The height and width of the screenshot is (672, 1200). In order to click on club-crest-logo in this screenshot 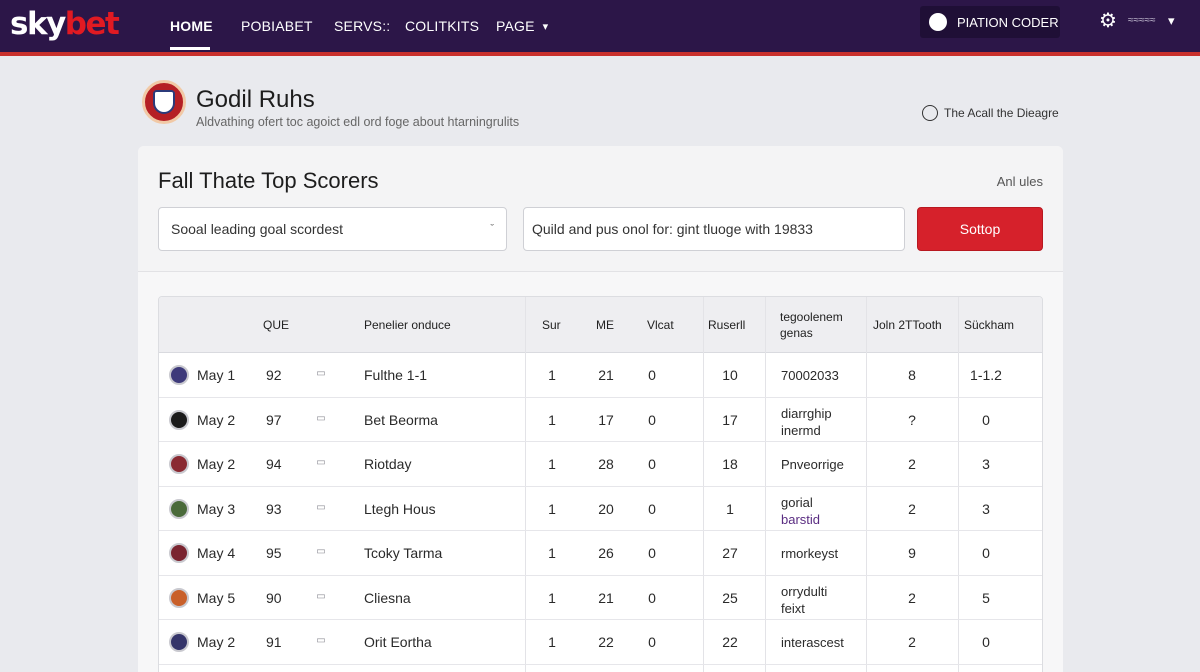, I will do `click(164, 102)`.